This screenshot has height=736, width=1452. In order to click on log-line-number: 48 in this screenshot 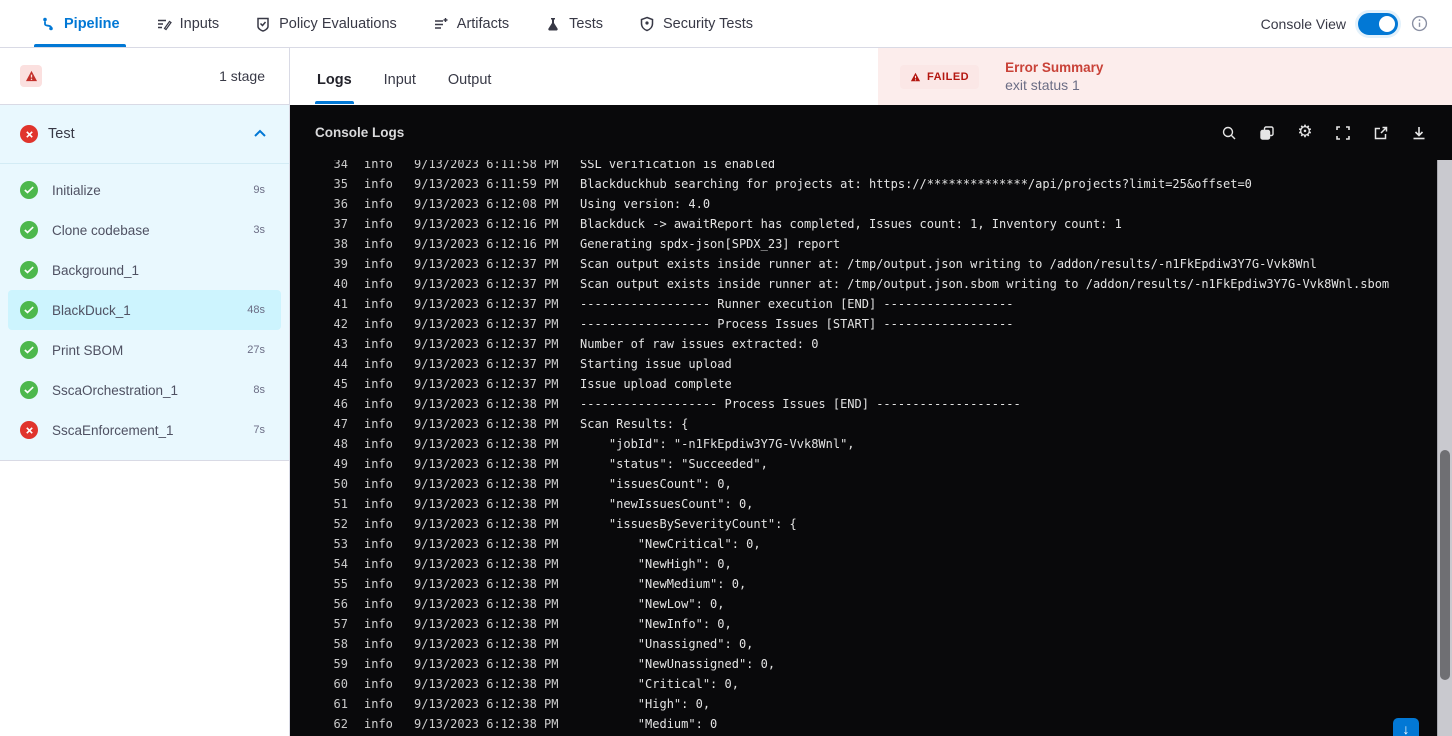, I will do `click(340, 444)`.